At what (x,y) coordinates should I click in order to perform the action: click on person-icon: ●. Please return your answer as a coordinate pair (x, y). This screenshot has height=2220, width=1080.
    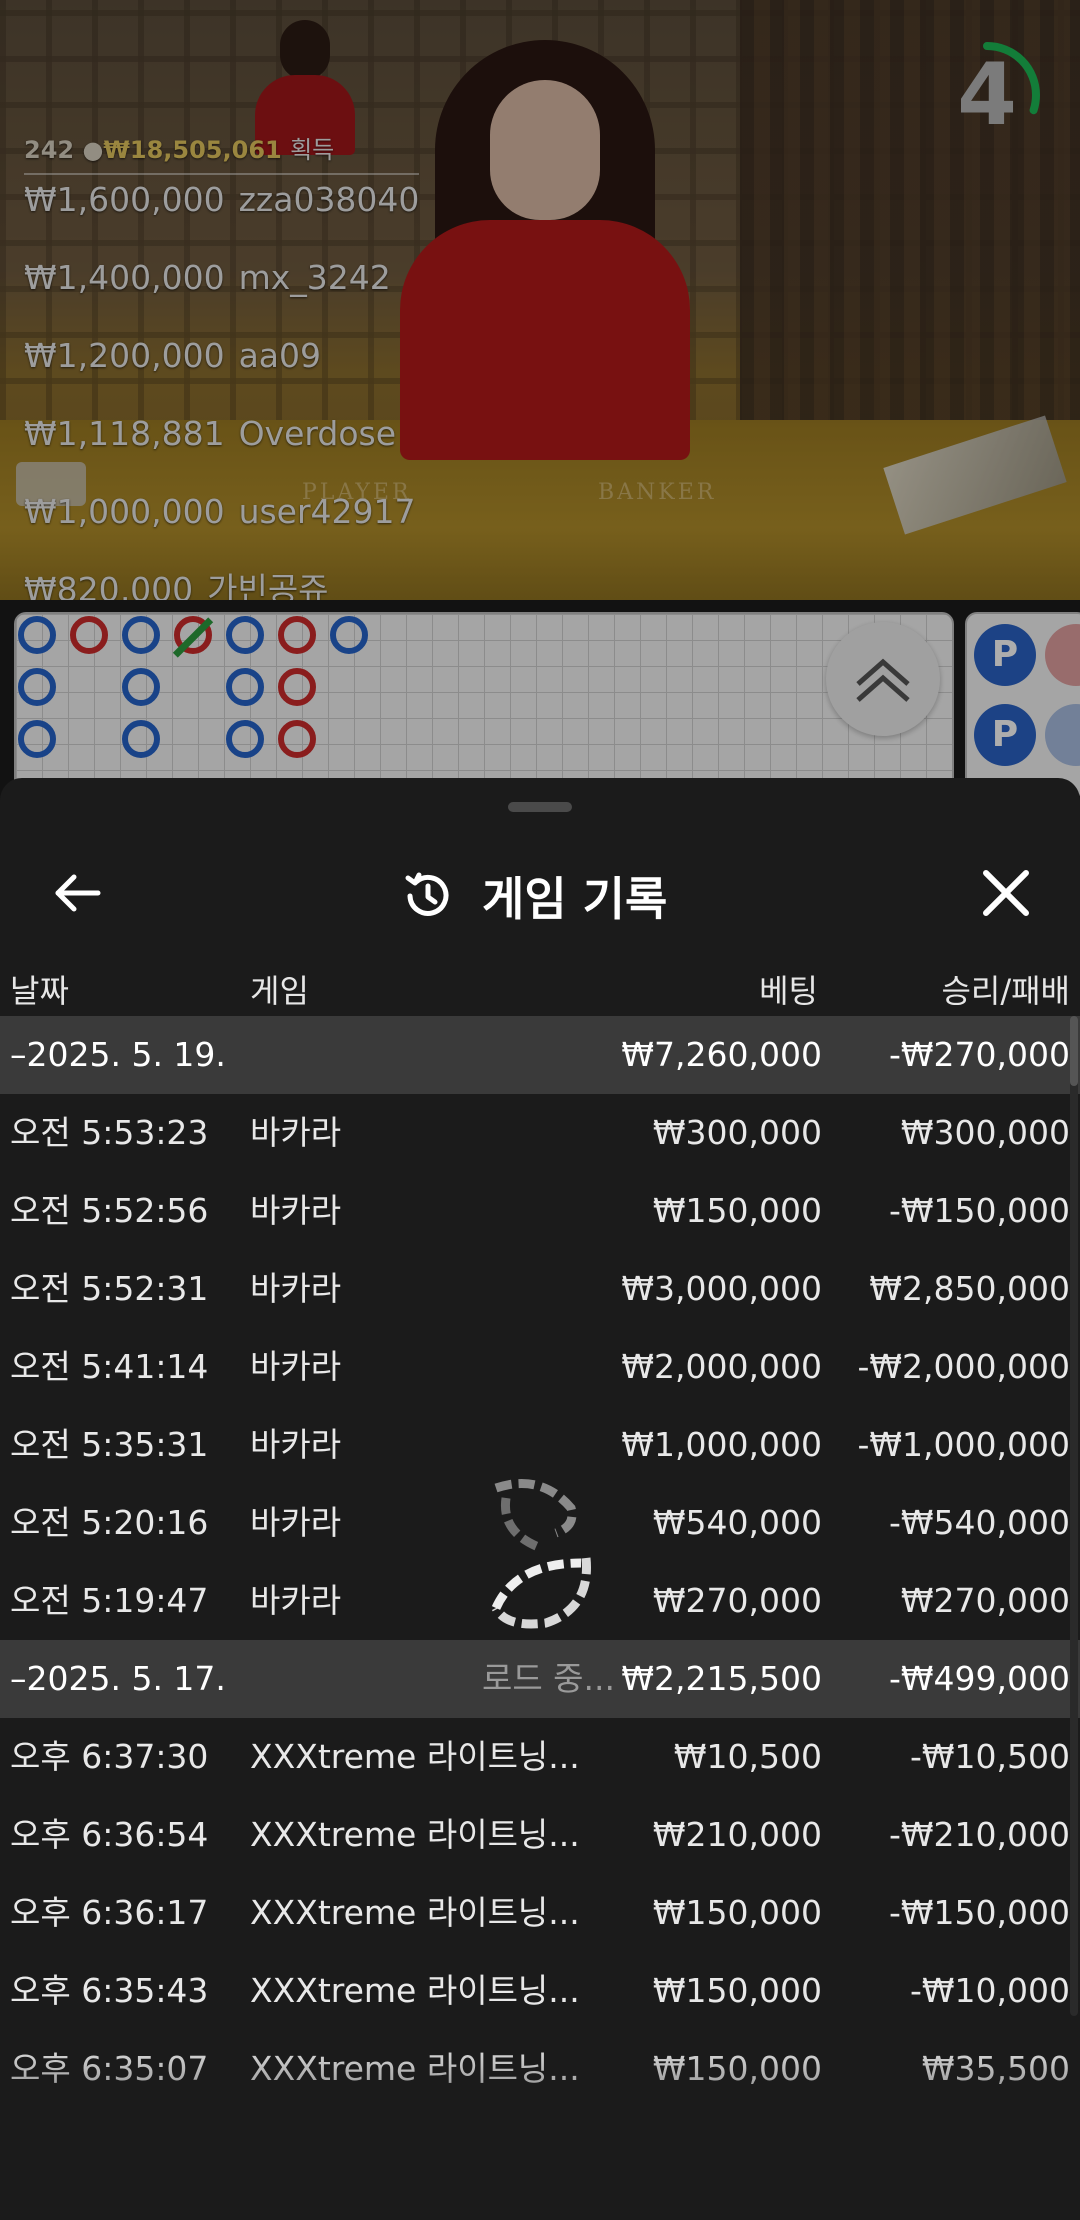
    Looking at the image, I should click on (93, 150).